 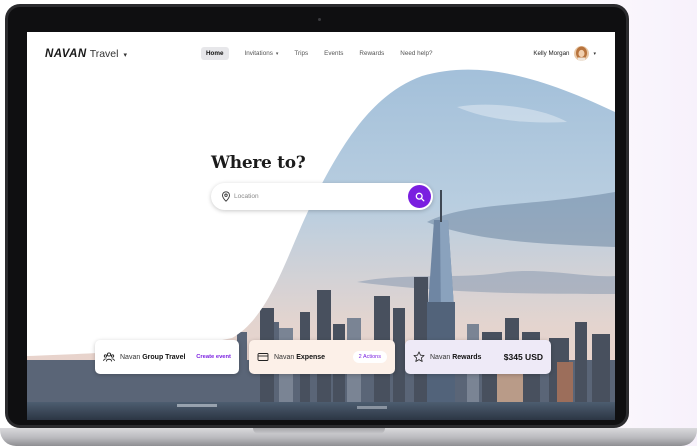 I want to click on nav-trips: Trips, so click(x=301, y=53).